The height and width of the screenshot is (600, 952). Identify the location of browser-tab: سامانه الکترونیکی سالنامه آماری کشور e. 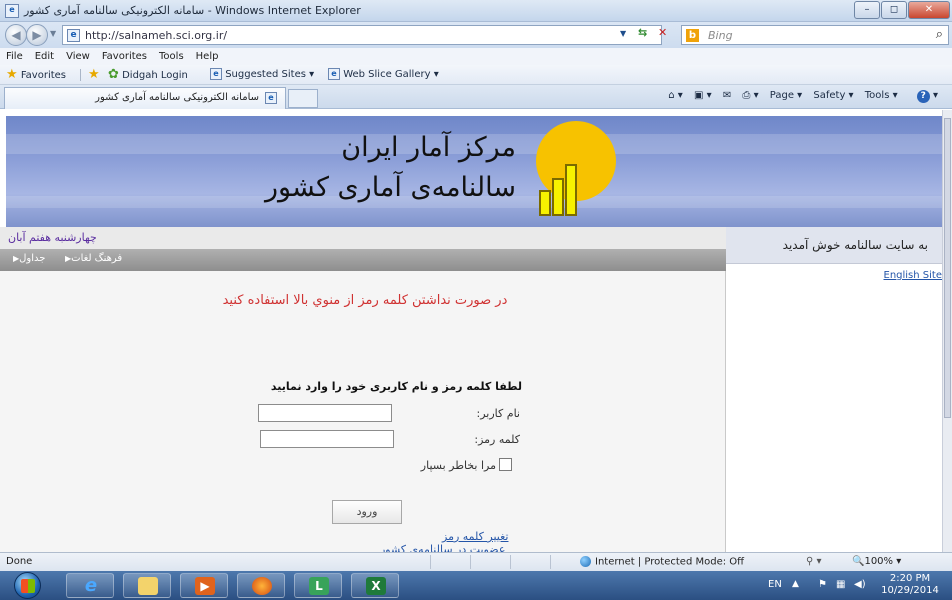
(145, 98).